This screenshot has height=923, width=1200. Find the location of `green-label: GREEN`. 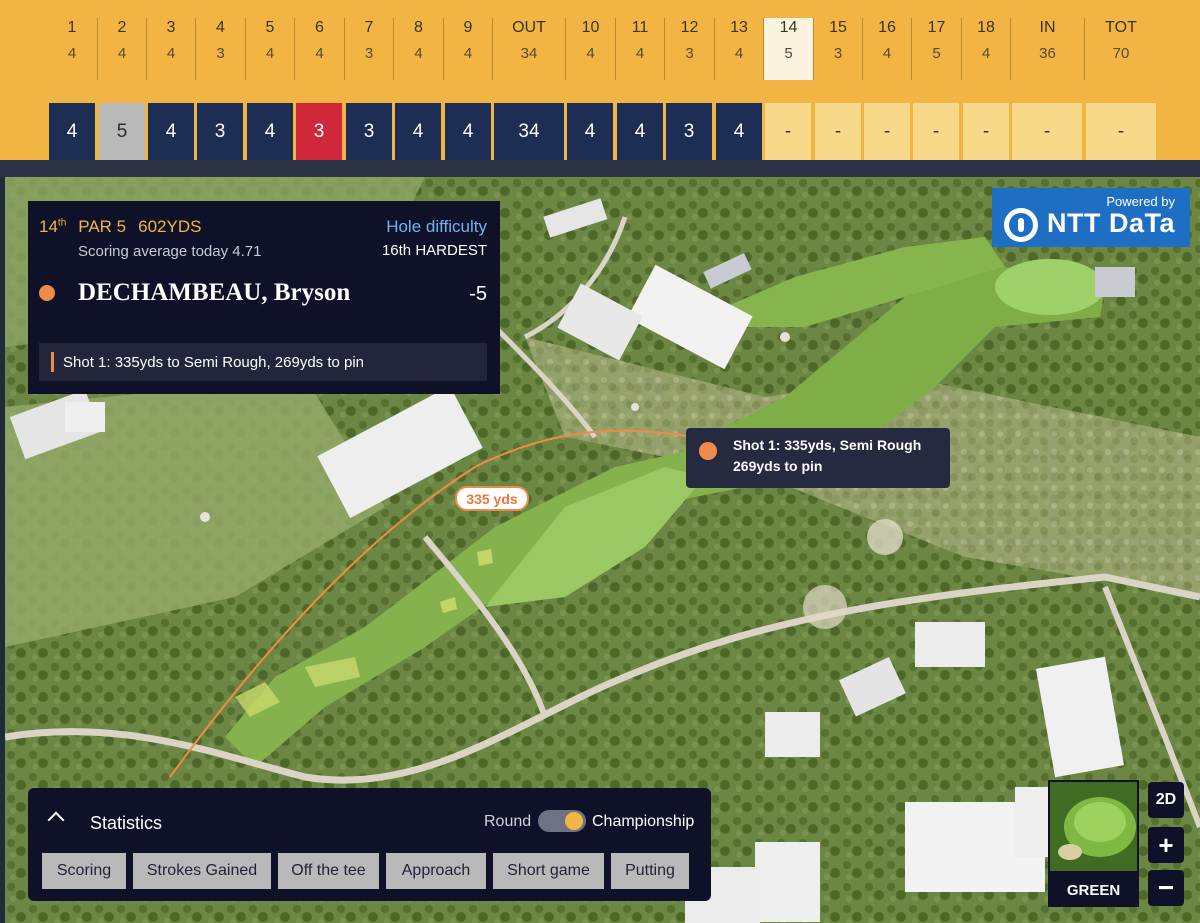

green-label: GREEN is located at coordinates (1093, 890).